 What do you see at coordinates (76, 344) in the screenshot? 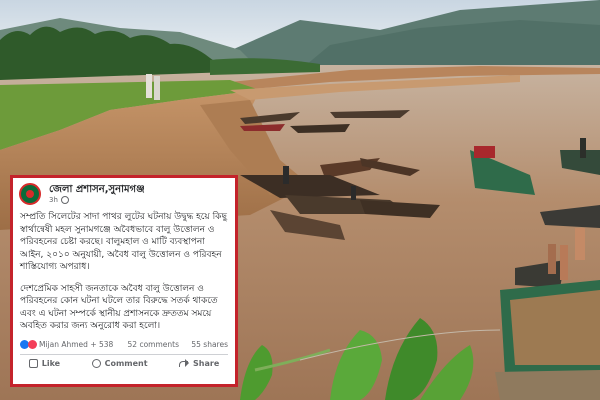
I see `reactions-count: Mijan Ahmed + 538` at bounding box center [76, 344].